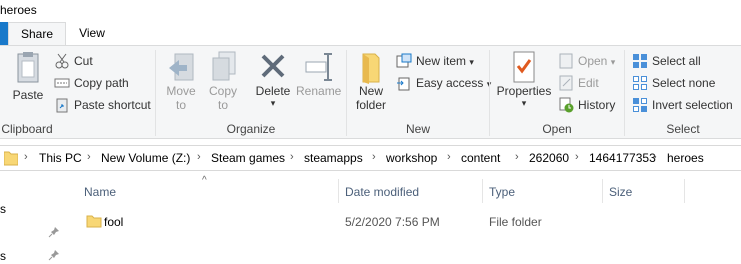  Describe the element at coordinates (515, 222) in the screenshot. I see `row-type: File folder` at that location.